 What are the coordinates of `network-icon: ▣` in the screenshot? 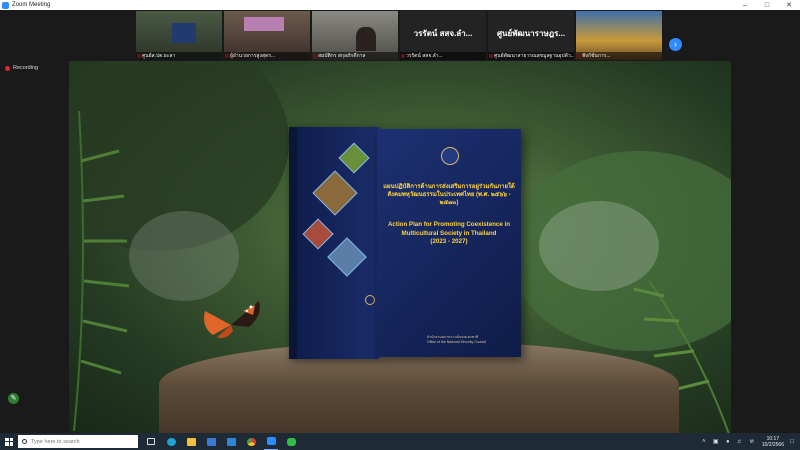 It's located at (716, 442).